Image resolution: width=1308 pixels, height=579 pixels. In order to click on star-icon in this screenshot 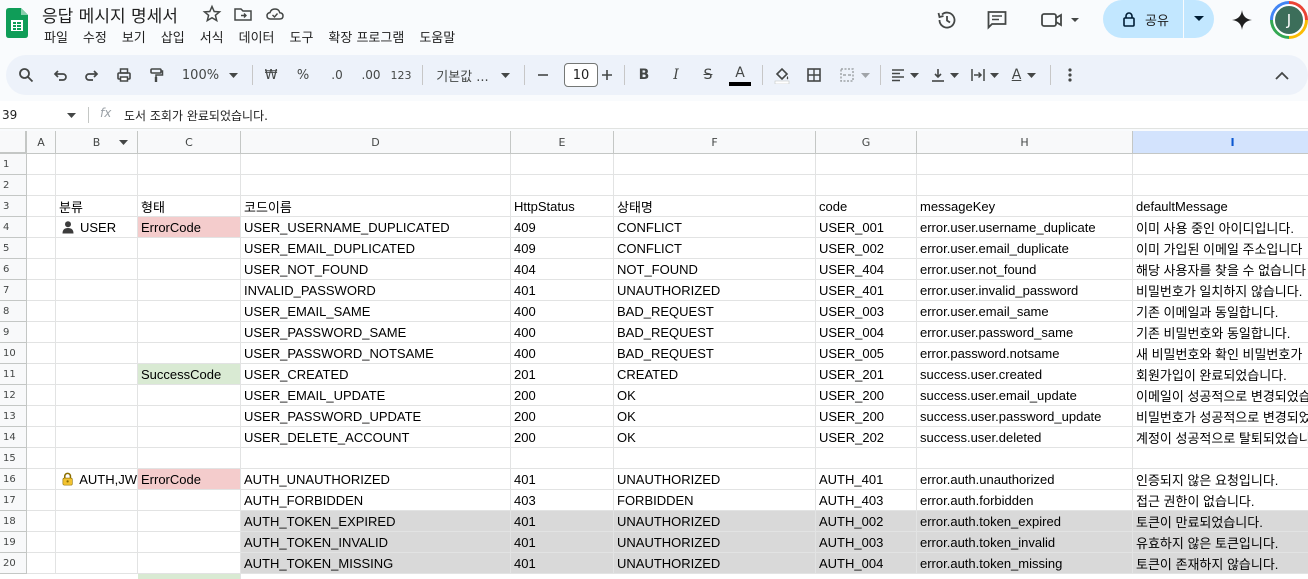, I will do `click(212, 14)`.